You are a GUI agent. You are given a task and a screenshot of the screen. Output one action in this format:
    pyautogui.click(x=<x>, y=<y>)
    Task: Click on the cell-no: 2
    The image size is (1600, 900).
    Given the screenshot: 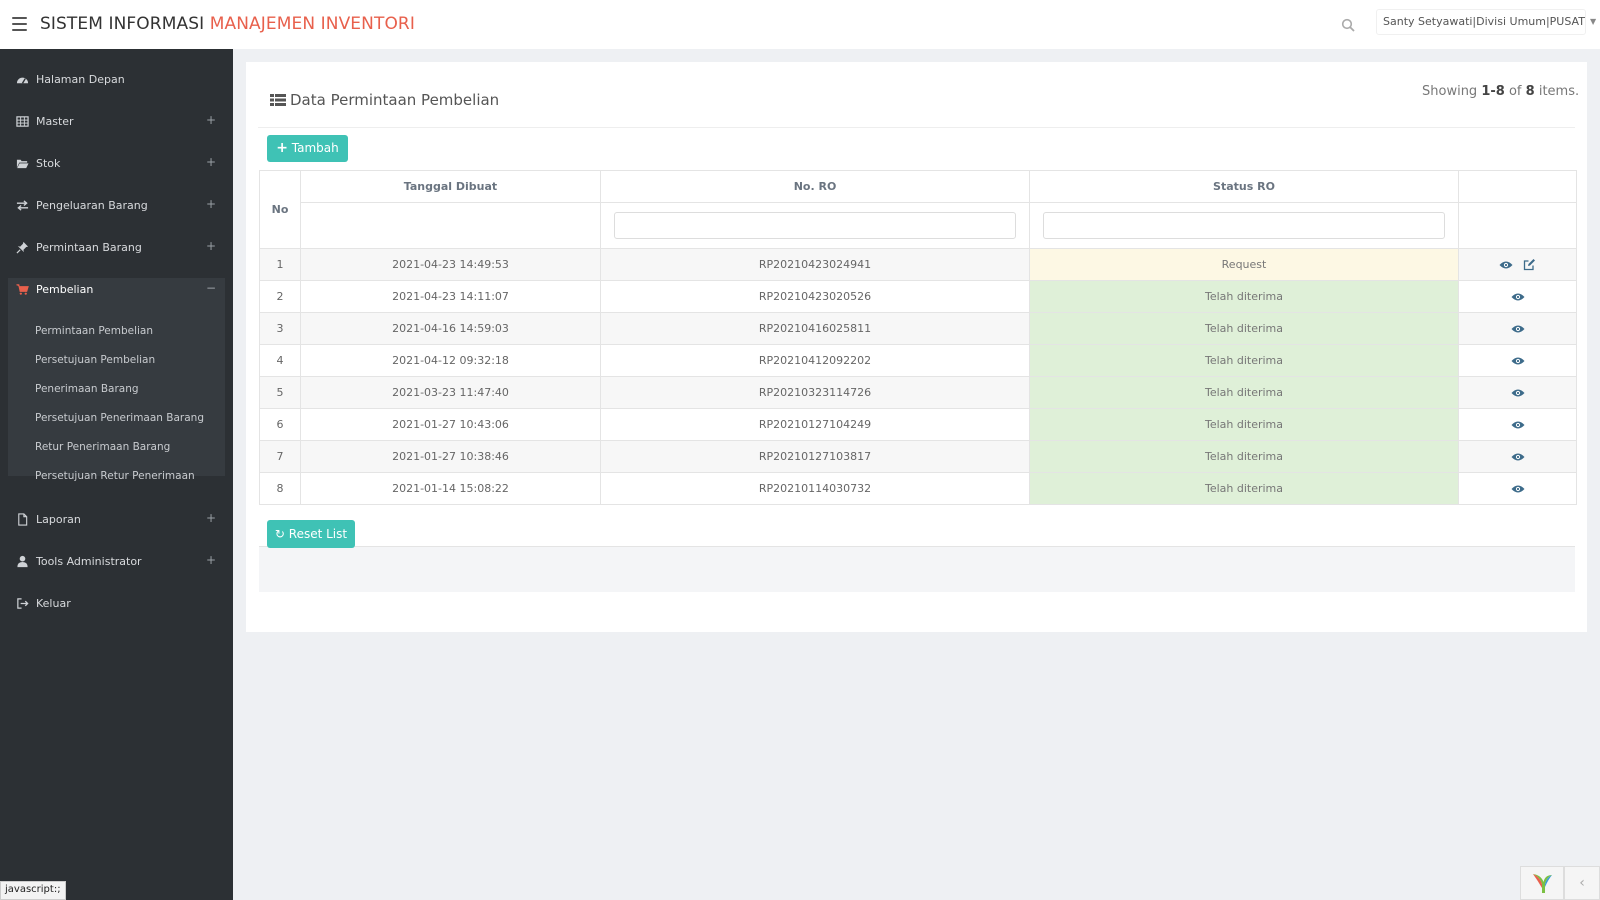 What is the action you would take?
    pyautogui.click(x=280, y=296)
    